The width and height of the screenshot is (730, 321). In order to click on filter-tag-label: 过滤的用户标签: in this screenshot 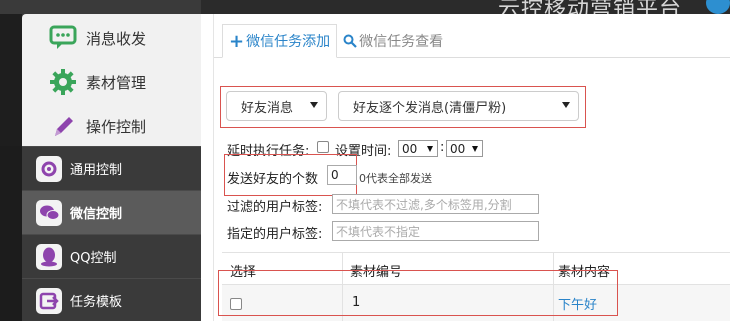, I will do `click(275, 207)`.